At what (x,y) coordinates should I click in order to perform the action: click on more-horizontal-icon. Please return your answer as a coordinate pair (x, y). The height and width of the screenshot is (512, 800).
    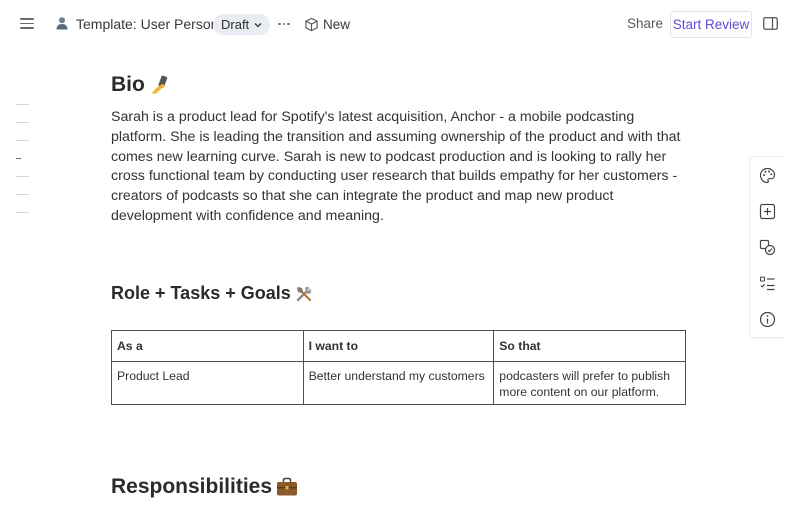
    Looking at the image, I should click on (279, 24).